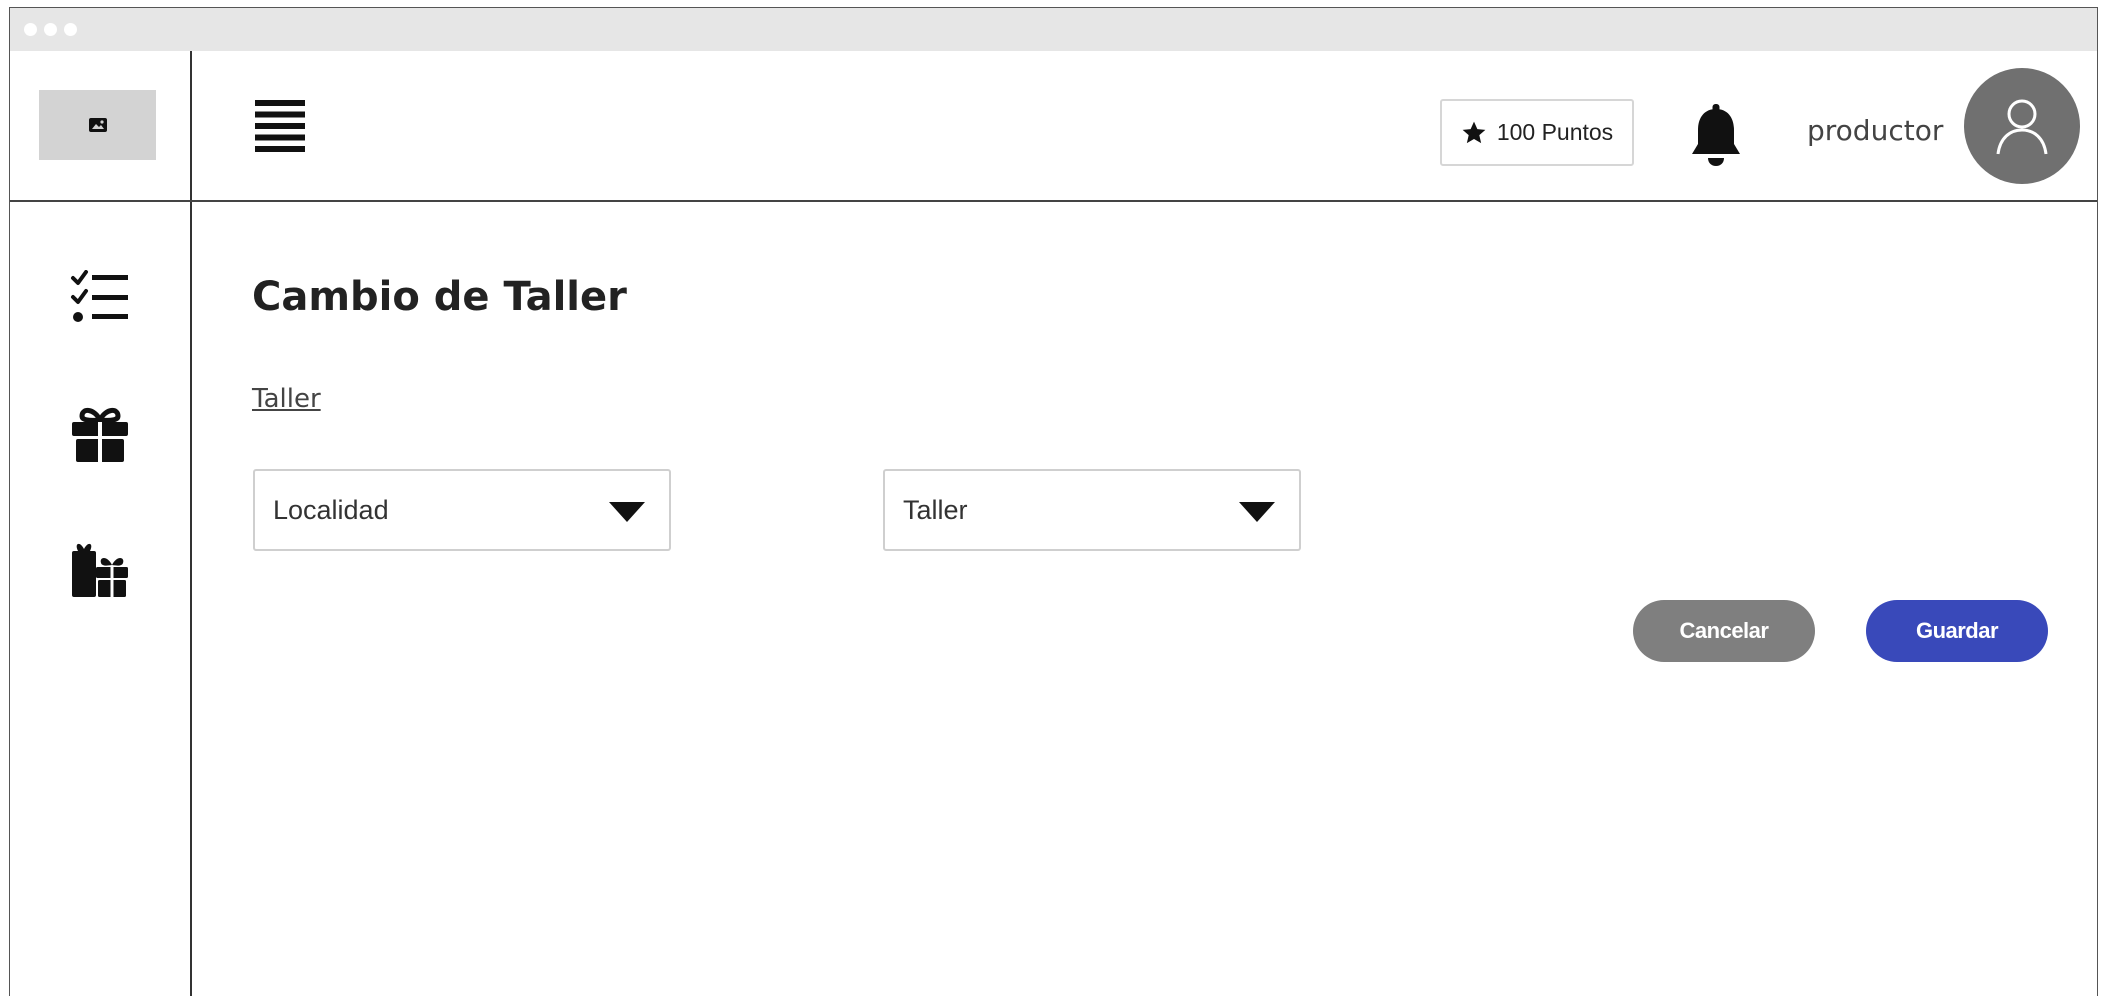 This screenshot has width=2107, height=996. What do you see at coordinates (1053, 29) in the screenshot?
I see `window-titlebar` at bounding box center [1053, 29].